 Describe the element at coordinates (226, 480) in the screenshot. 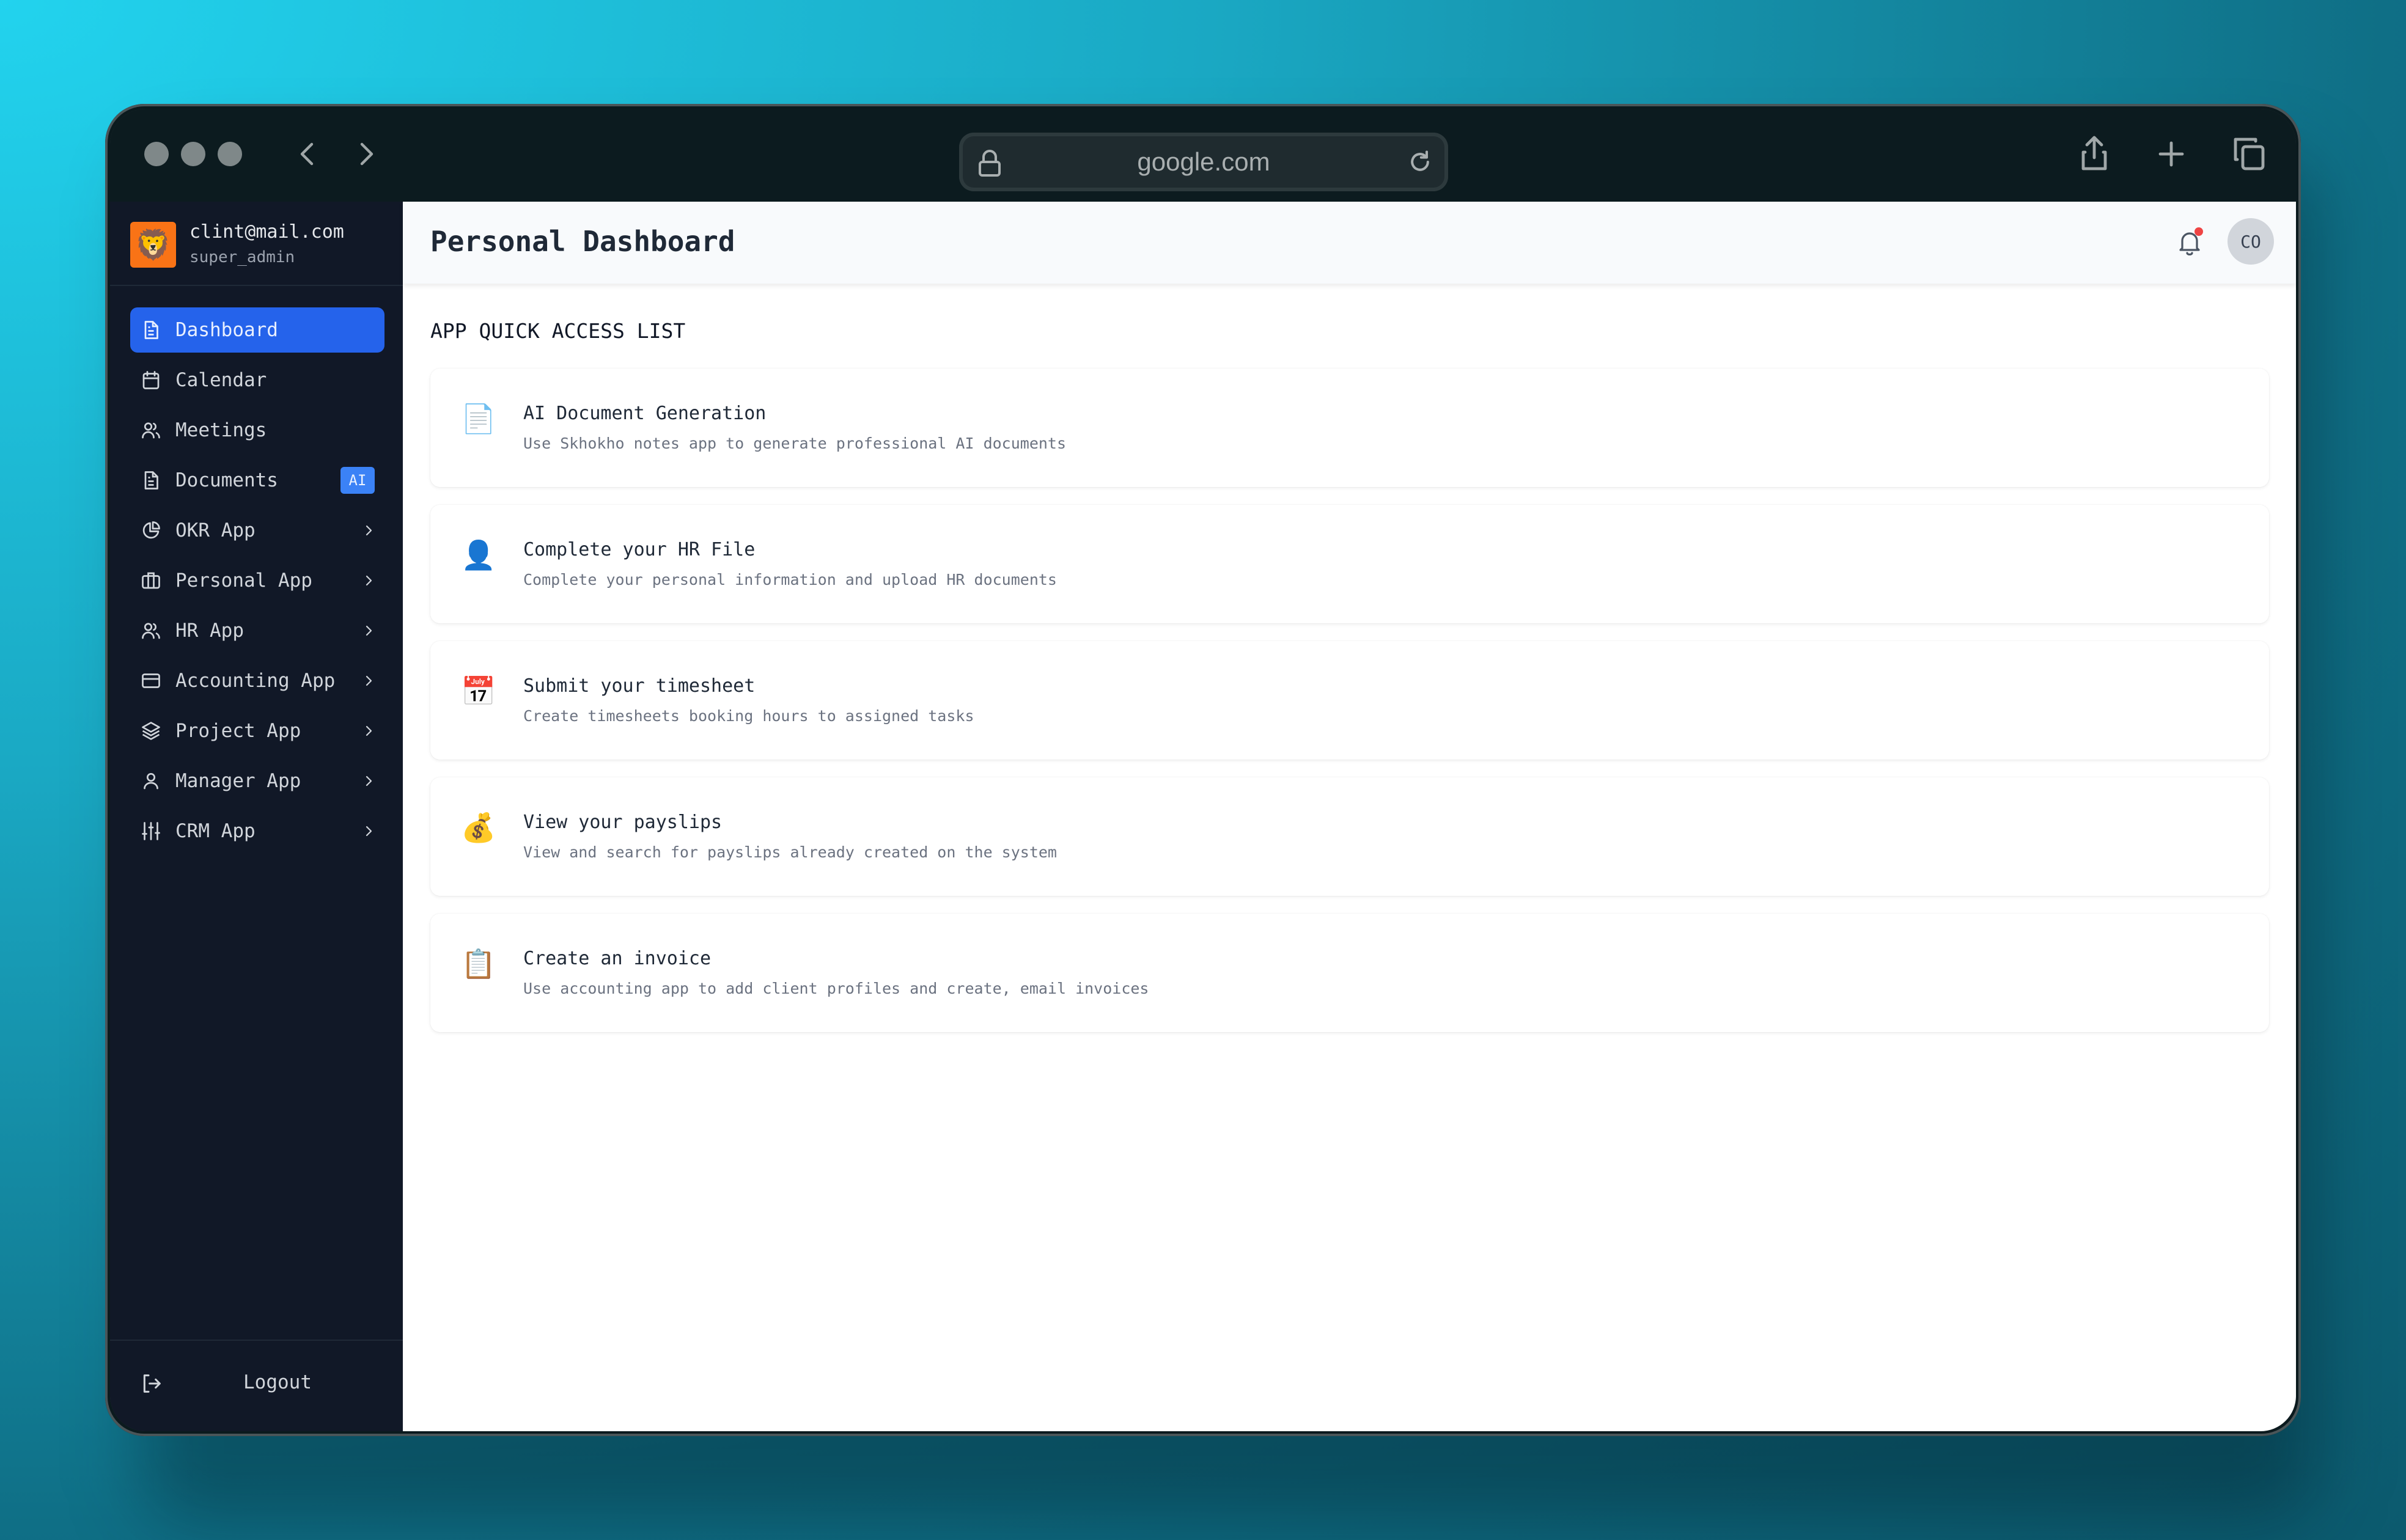

I see `sidebar-item-label: Documents` at that location.